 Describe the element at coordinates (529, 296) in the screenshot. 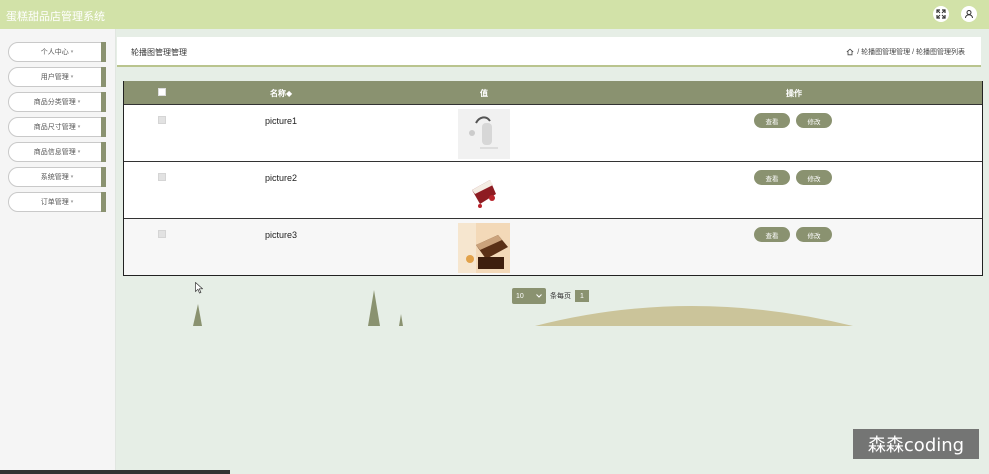

I see `page-size-select: 10` at that location.